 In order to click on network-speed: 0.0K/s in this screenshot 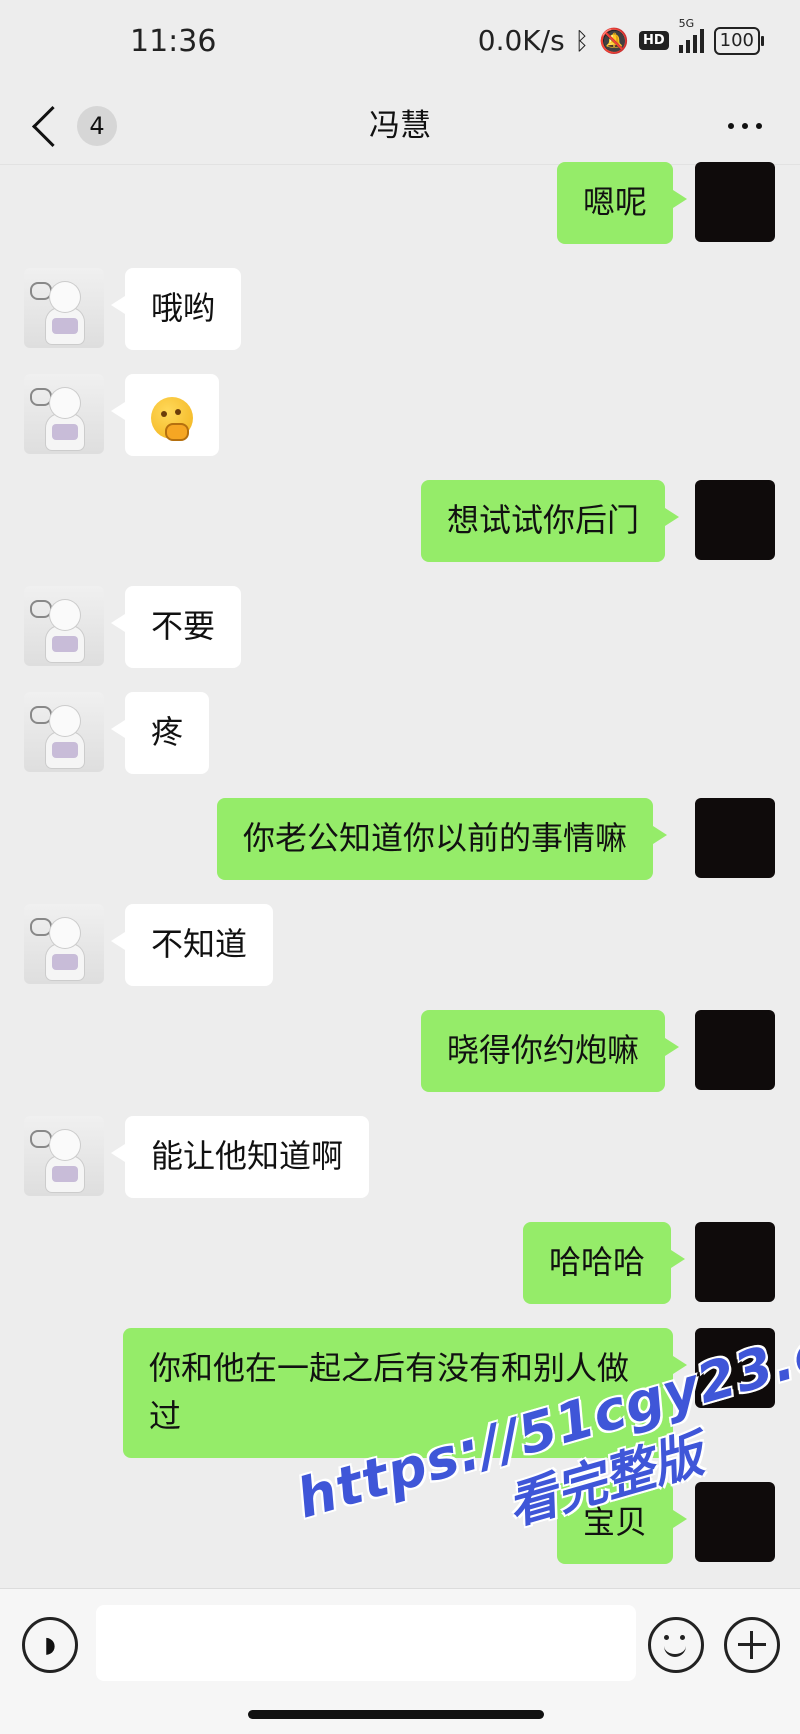, I will do `click(521, 40)`.